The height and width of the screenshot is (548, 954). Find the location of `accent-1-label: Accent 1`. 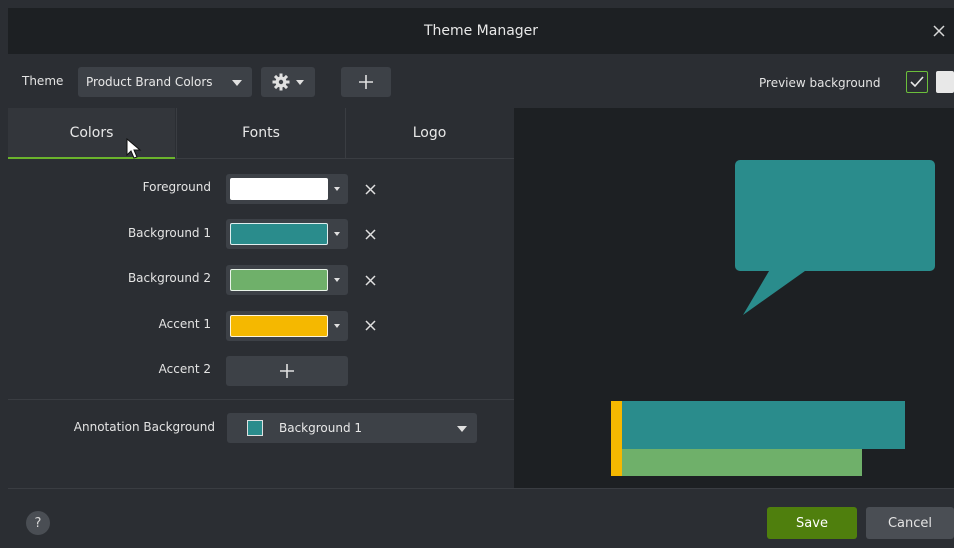

accent-1-label: Accent 1 is located at coordinates (184, 324).